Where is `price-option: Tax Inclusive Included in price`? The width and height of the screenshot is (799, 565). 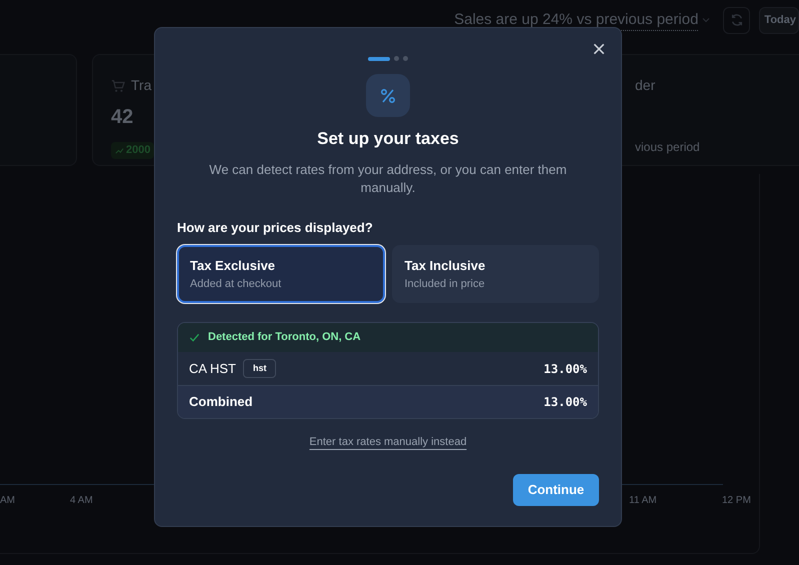 price-option: Tax Inclusive Included in price is located at coordinates (495, 274).